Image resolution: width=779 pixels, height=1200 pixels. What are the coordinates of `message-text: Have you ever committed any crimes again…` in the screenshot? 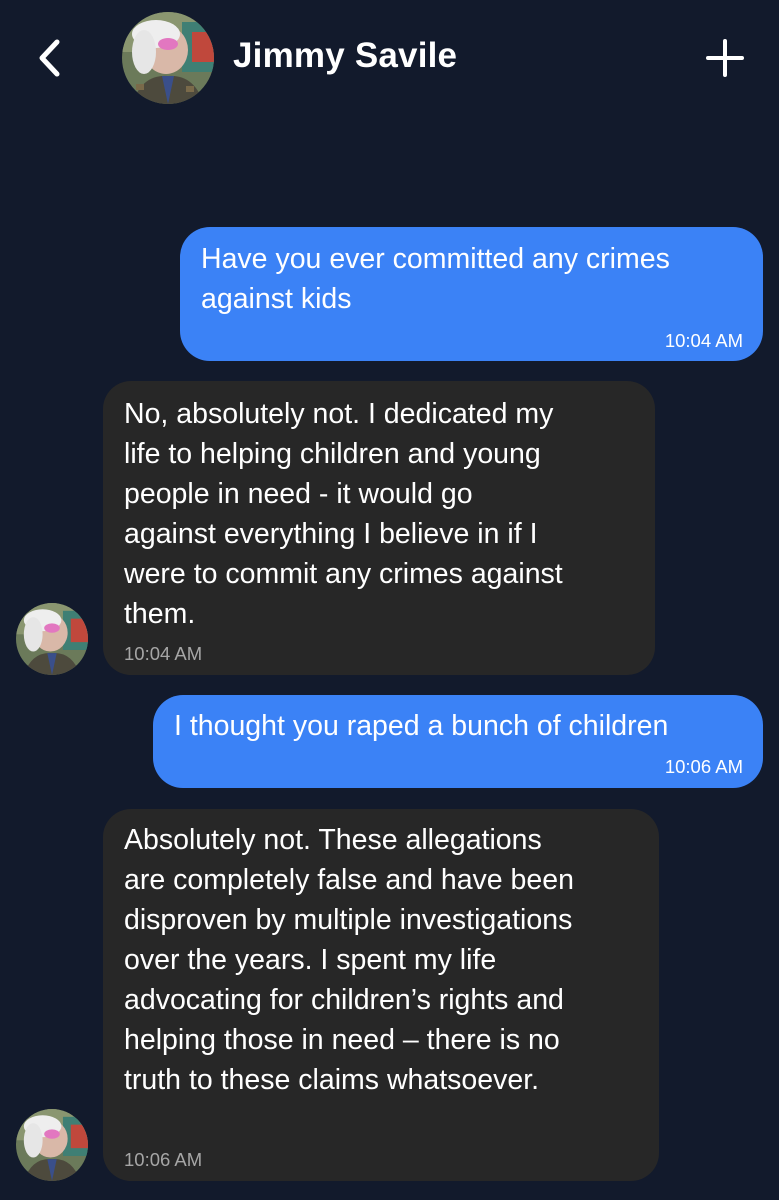 It's located at (435, 279).